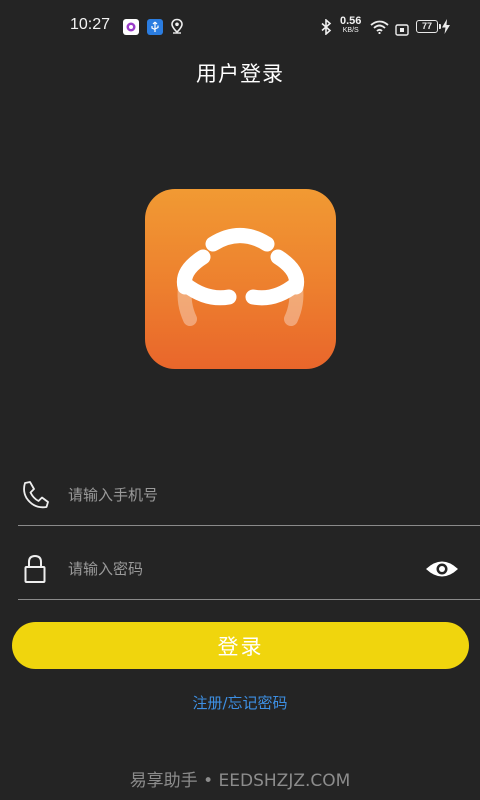  I want to click on nfc-icon, so click(402, 30).